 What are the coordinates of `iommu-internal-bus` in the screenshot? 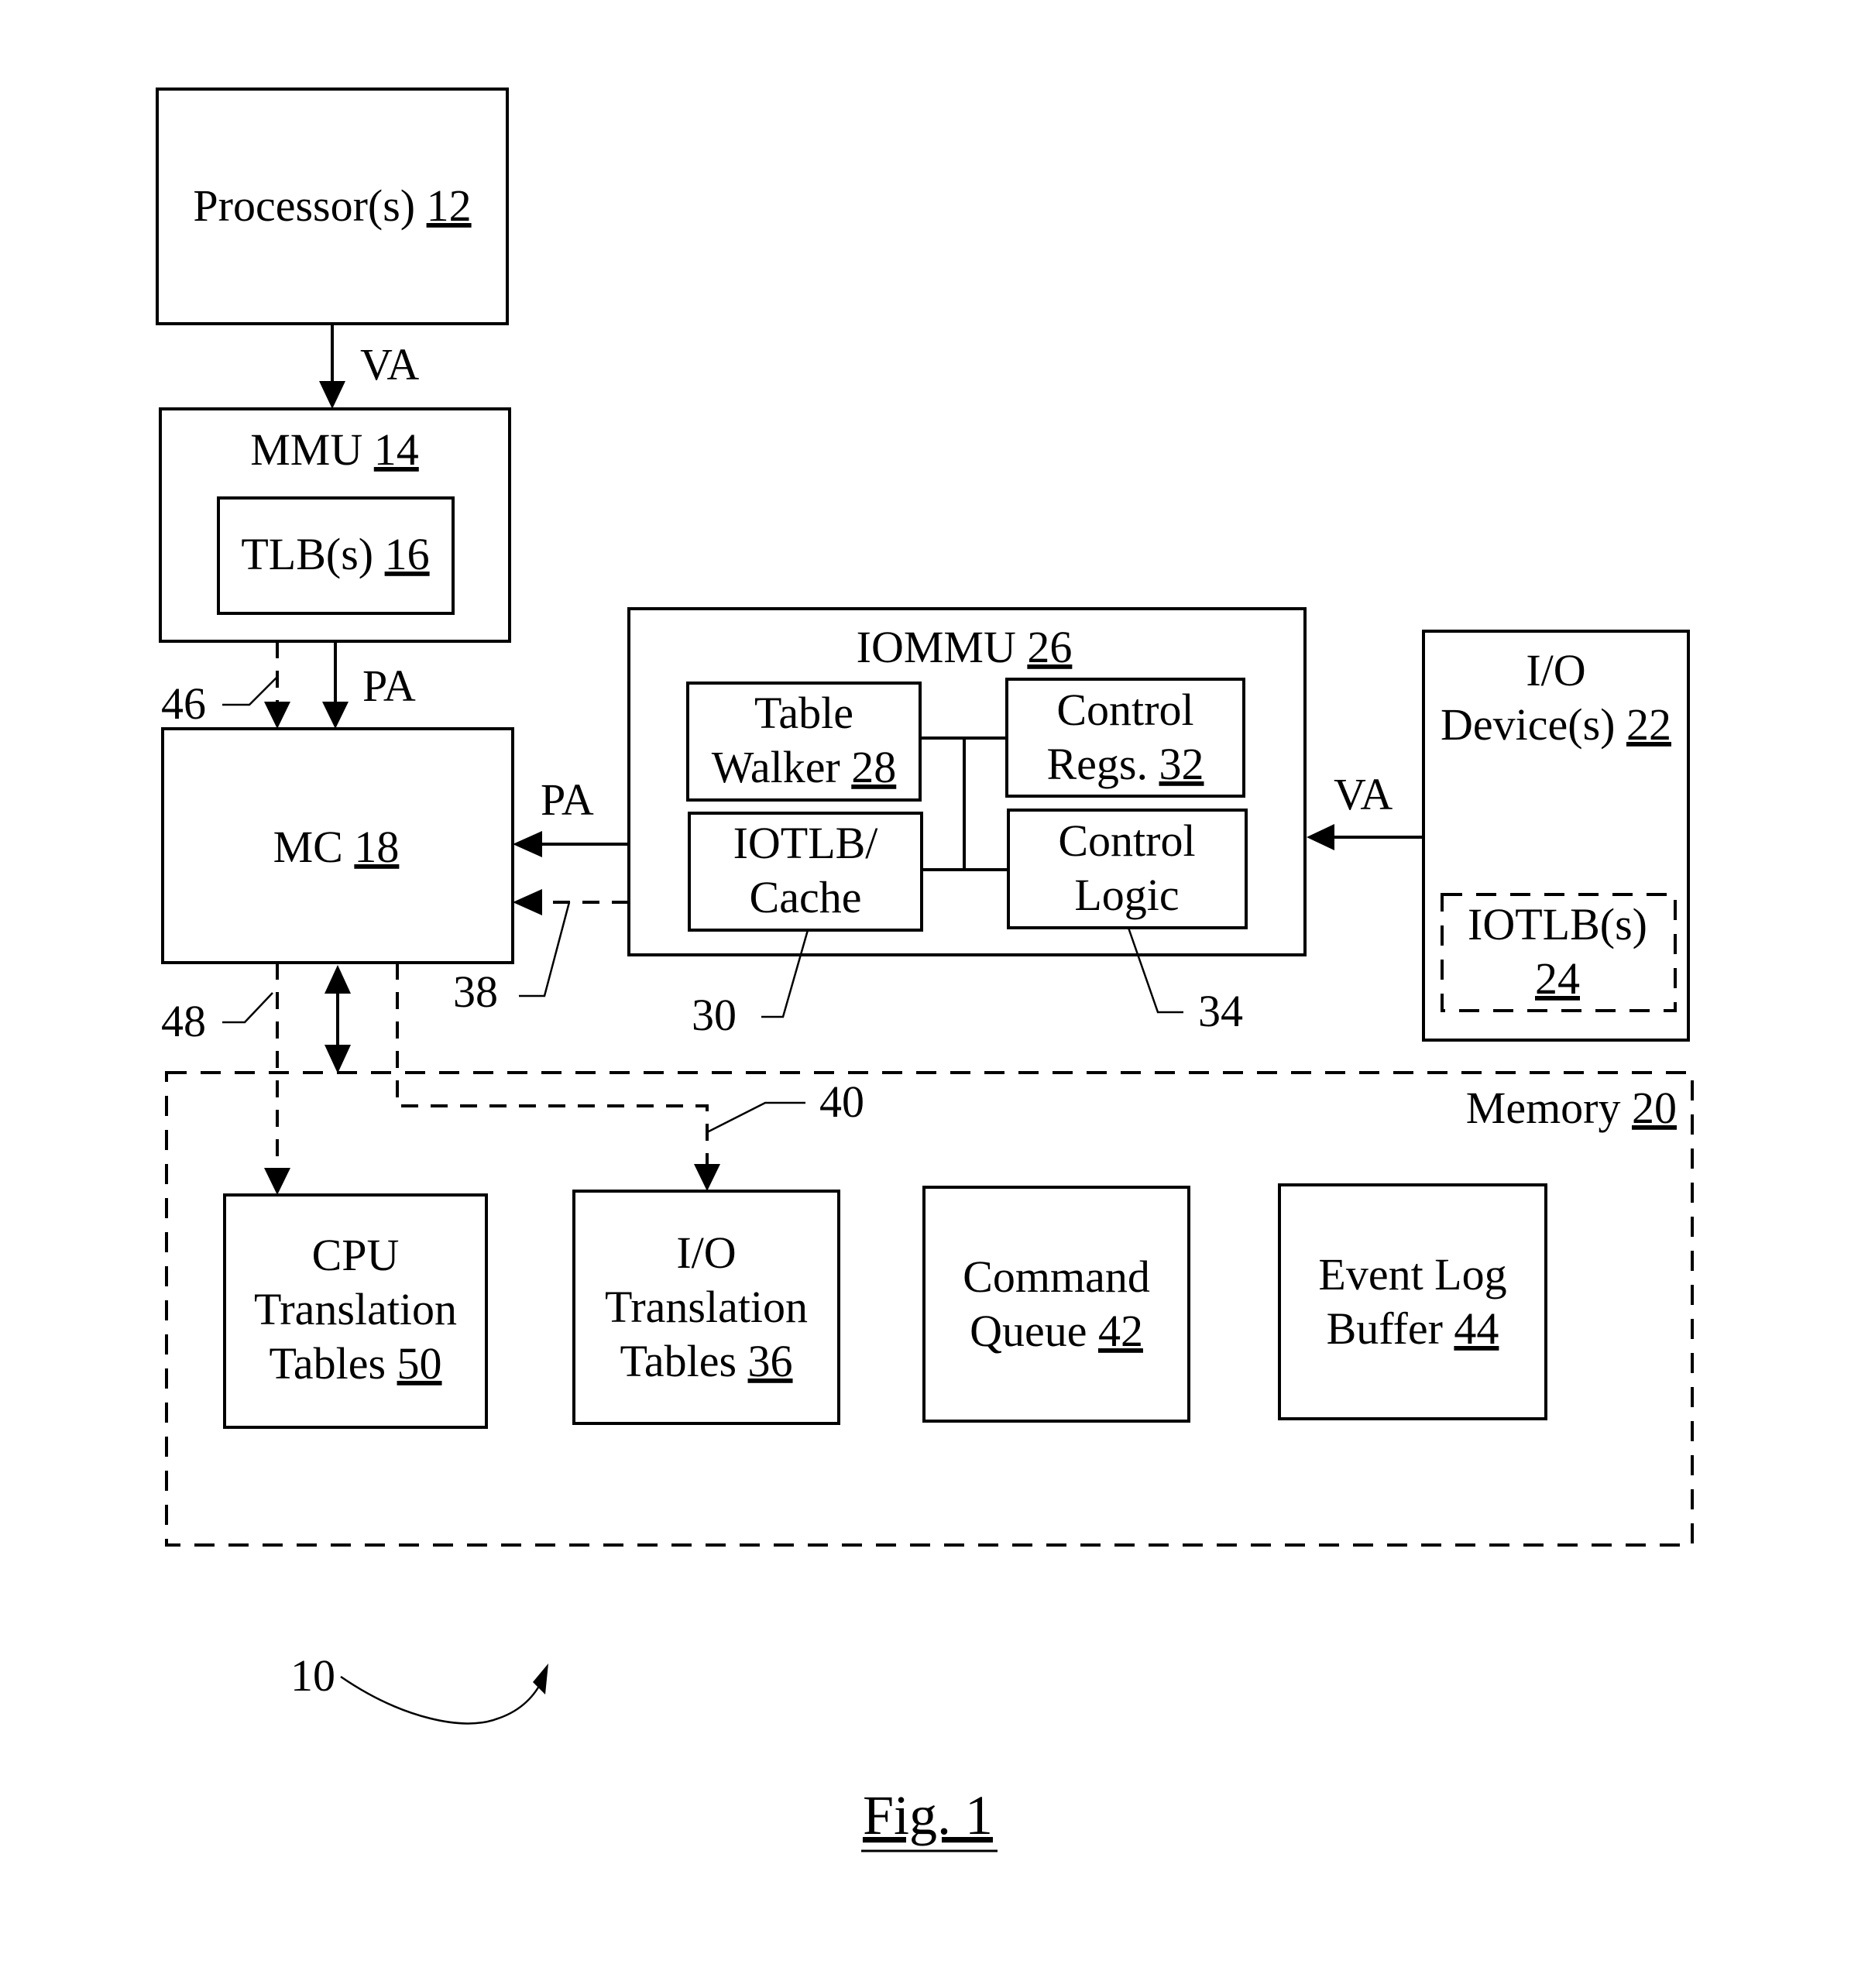 It's located at (964, 804).